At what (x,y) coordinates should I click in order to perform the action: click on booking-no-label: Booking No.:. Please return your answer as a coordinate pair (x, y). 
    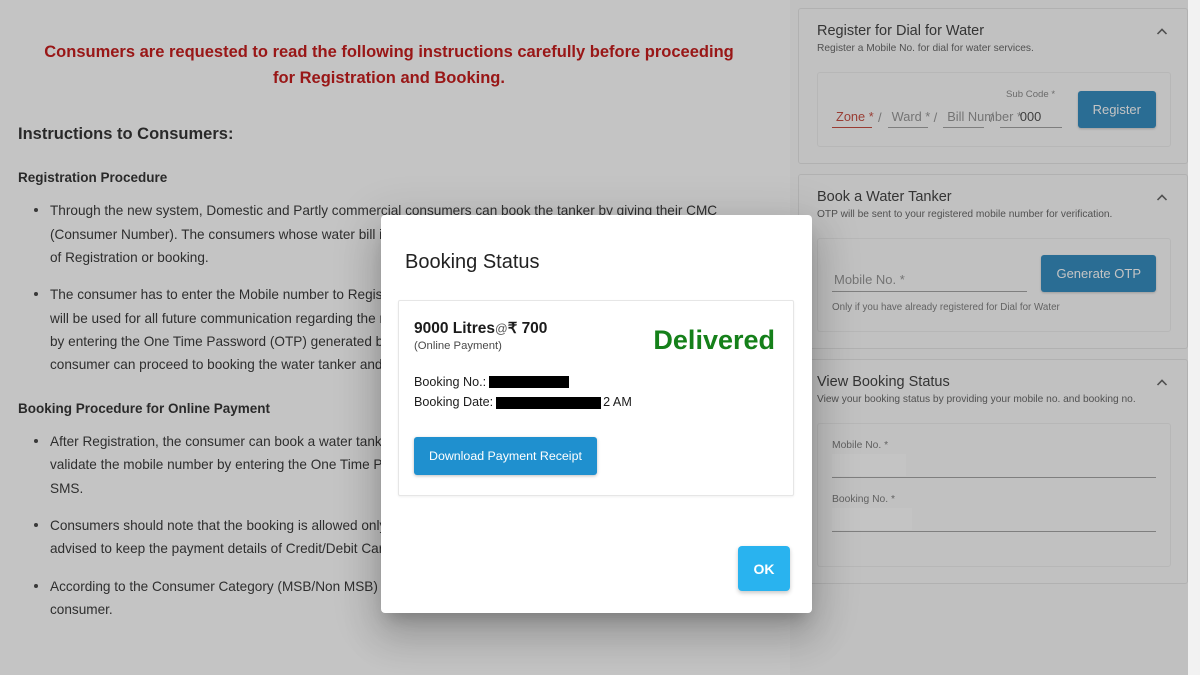
    Looking at the image, I should click on (450, 382).